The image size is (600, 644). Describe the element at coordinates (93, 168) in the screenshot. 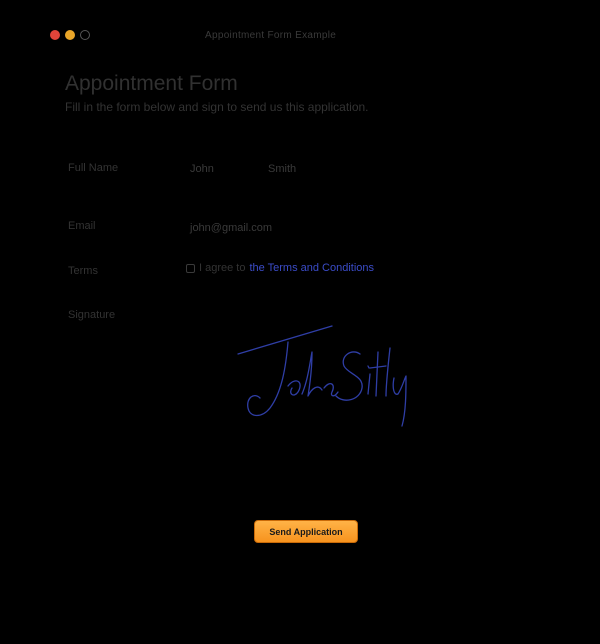

I see `full-name-label: Full Name` at that location.